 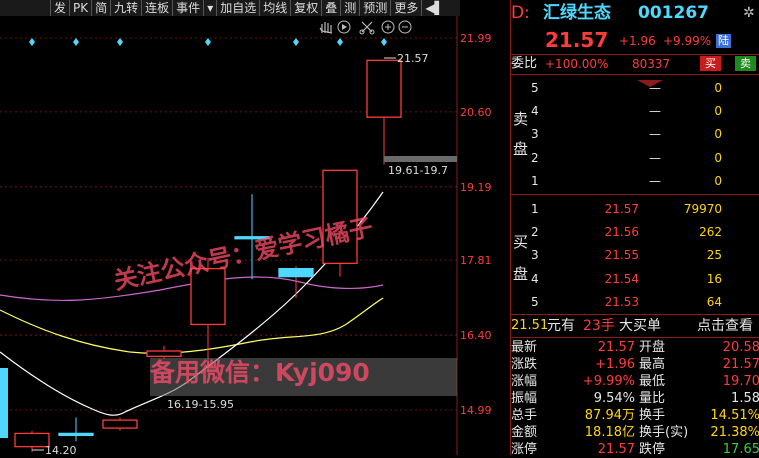 I want to click on level-price: —, so click(x=655, y=134).